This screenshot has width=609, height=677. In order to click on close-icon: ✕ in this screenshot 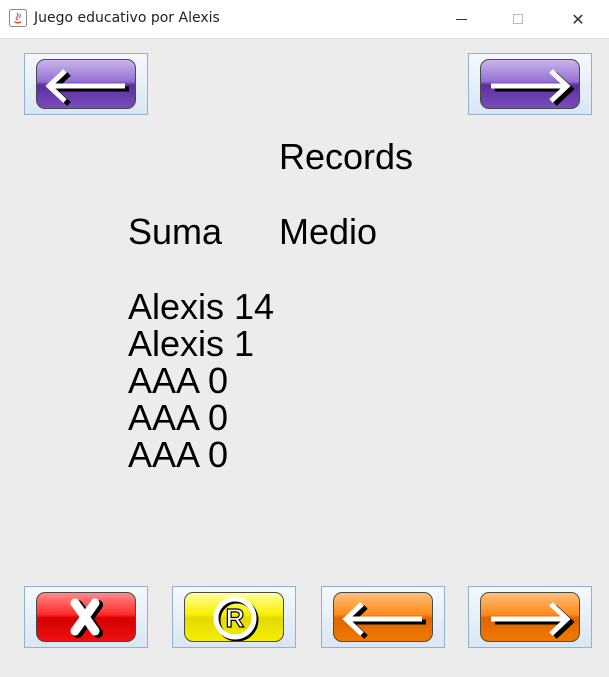, I will do `click(578, 19)`.